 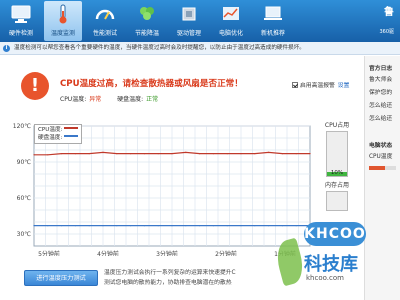 I want to click on chart-icon, so click(x=231, y=15).